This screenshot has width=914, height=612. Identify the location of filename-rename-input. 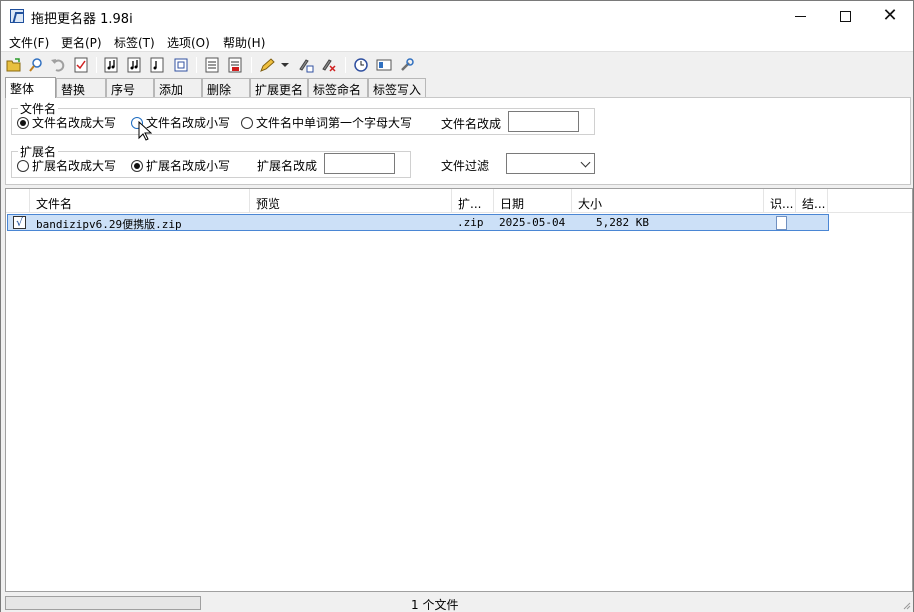
(543, 121).